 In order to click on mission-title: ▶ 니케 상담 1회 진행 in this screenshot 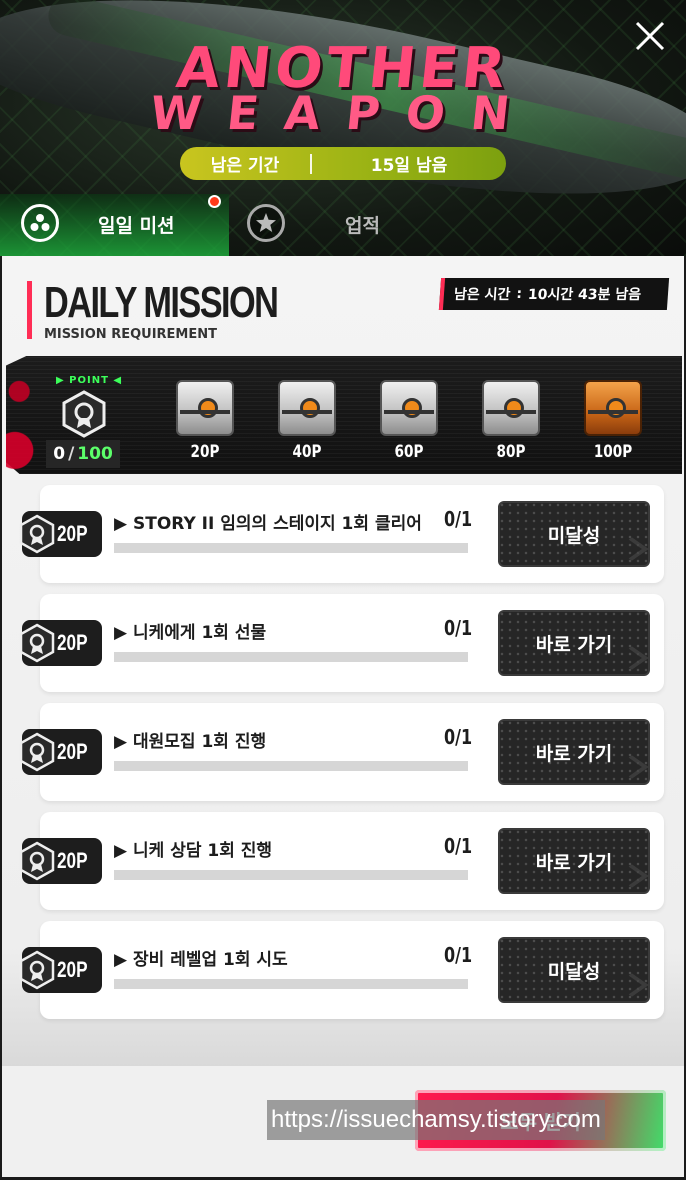, I will do `click(193, 851)`.